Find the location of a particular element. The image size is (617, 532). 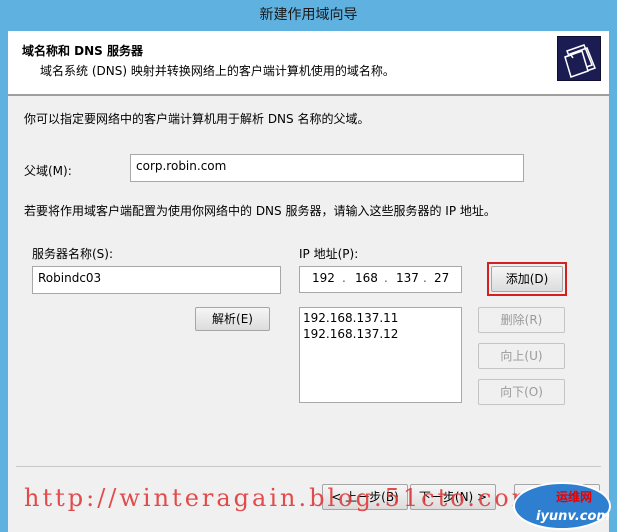

add-button: 添加(D) is located at coordinates (527, 279).